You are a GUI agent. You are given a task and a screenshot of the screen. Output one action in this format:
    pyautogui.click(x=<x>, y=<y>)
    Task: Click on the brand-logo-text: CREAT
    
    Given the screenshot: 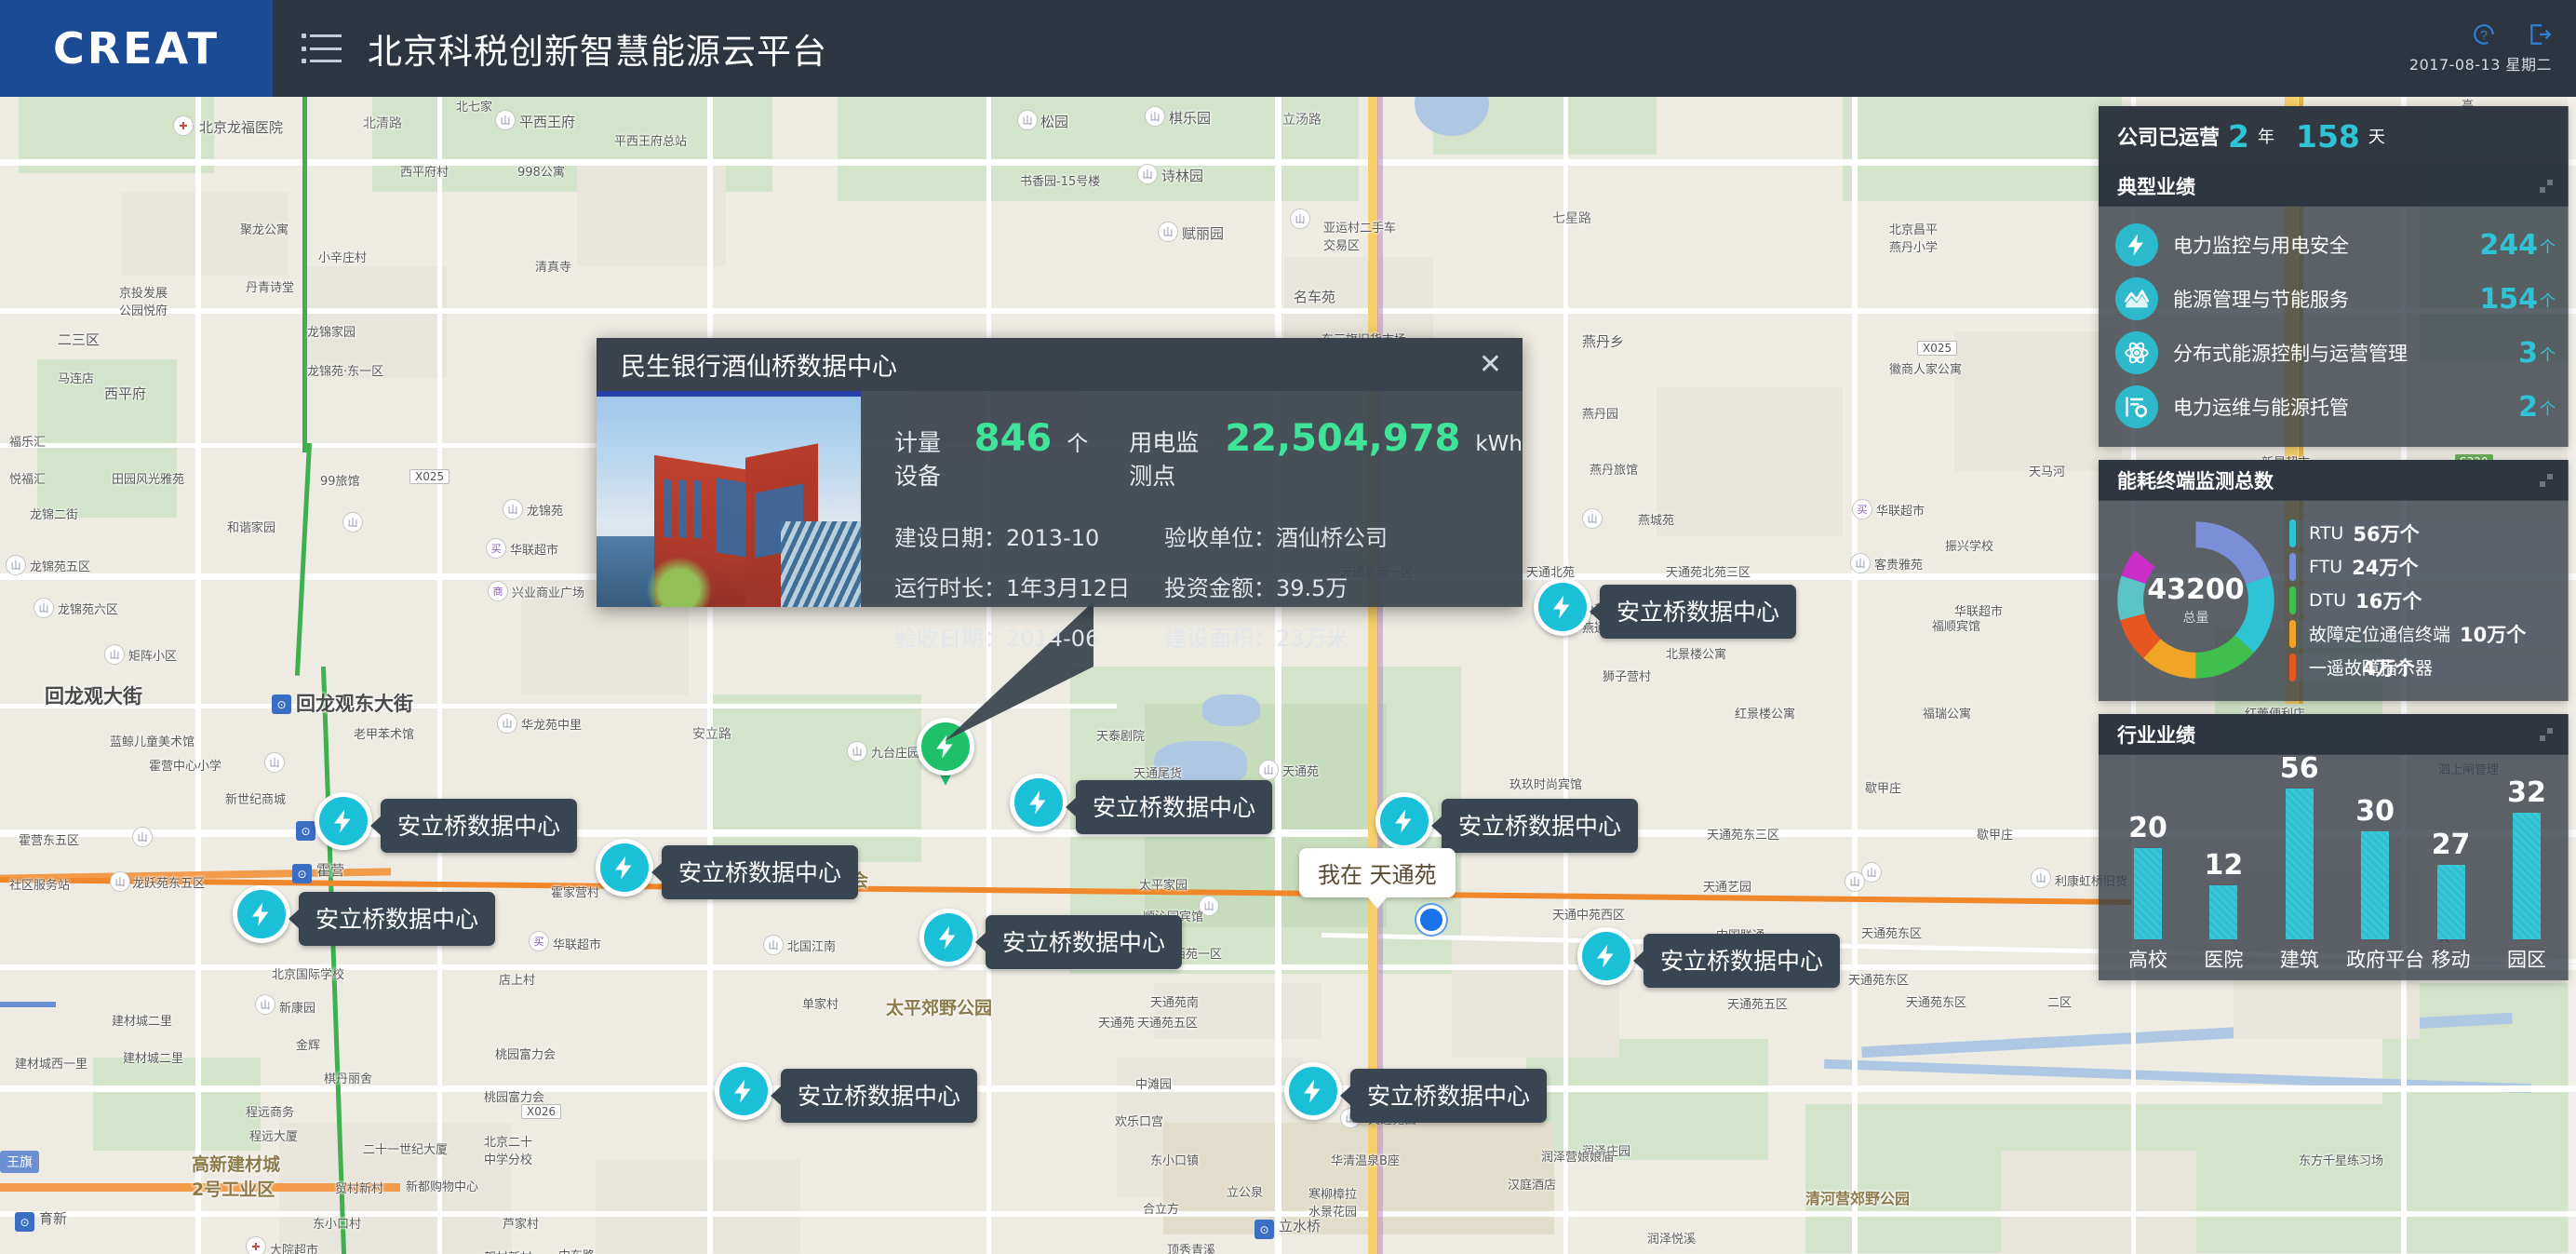 What is the action you would take?
    pyautogui.click(x=136, y=48)
    